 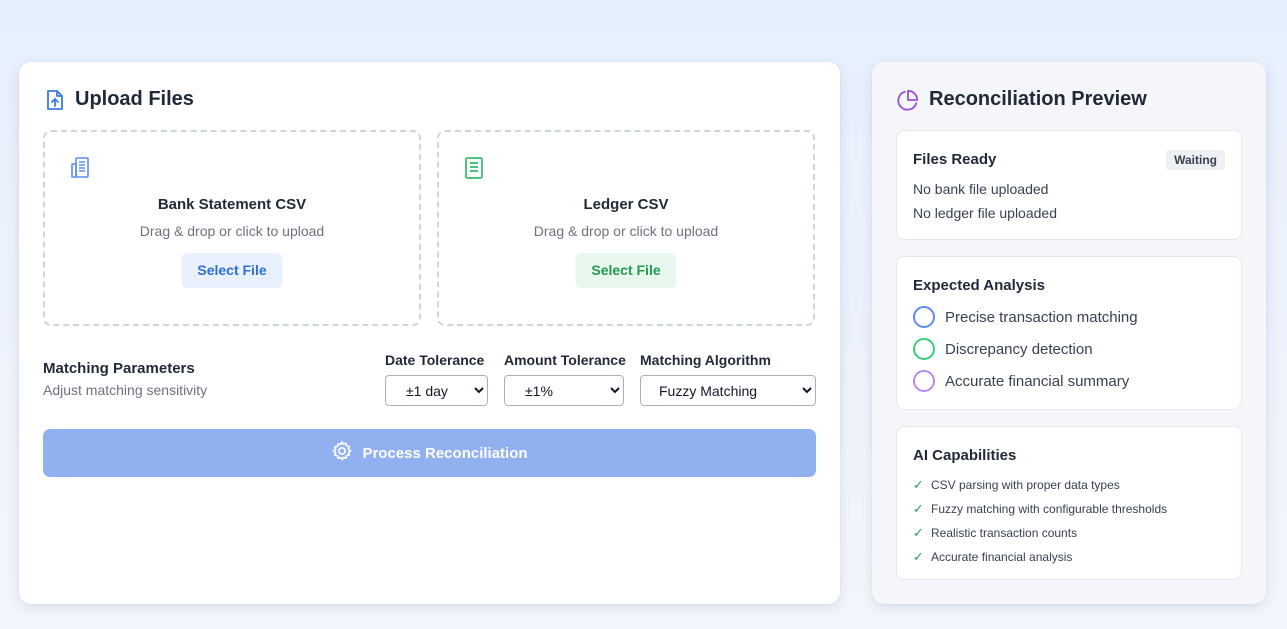 What do you see at coordinates (81, 170) in the screenshot?
I see `bank-document-icon` at bounding box center [81, 170].